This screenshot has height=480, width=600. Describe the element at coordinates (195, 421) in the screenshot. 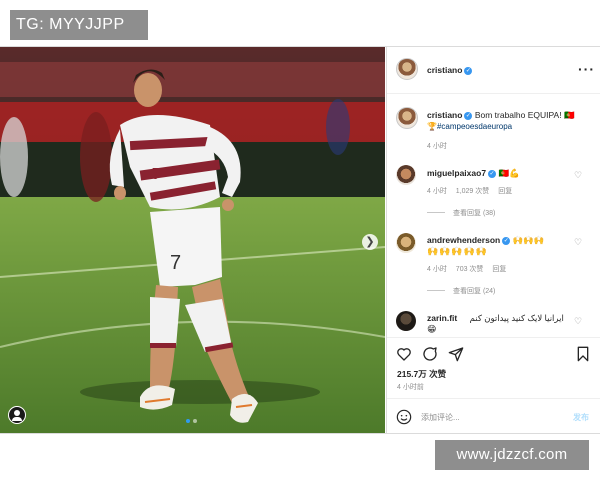

I see `carousel-dot` at that location.